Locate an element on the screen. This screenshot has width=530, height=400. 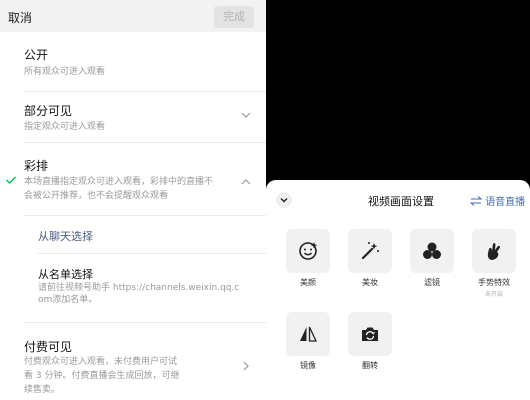
tool-beauty: 美颜 is located at coordinates (308, 258).